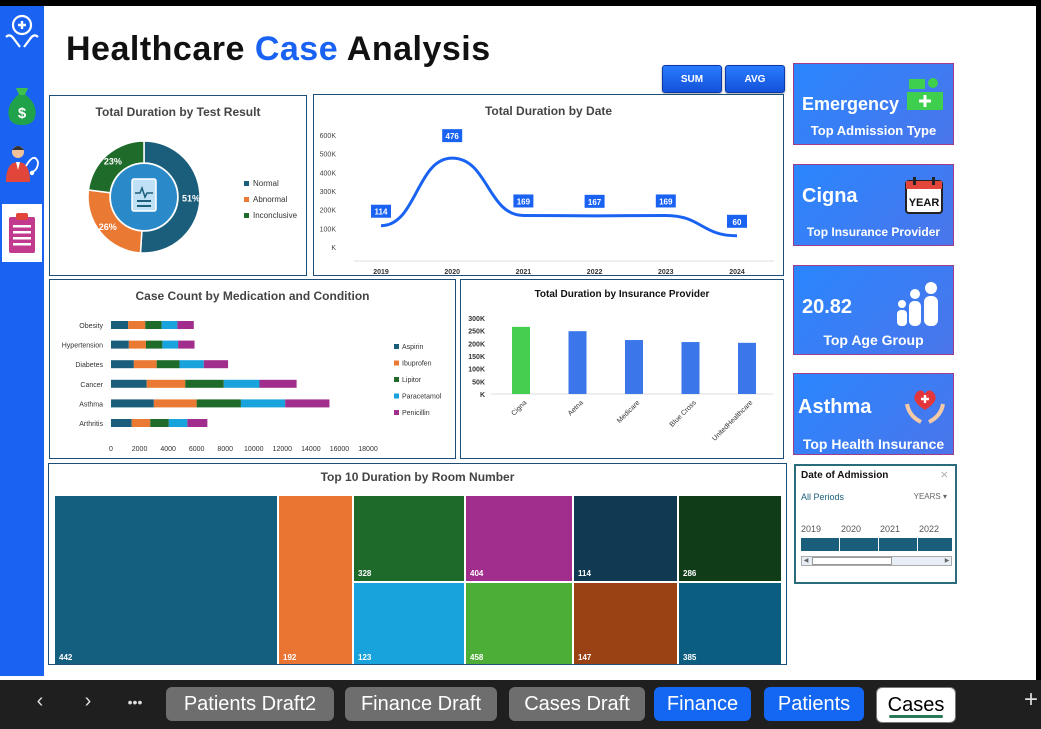 The height and width of the screenshot is (729, 1041). Describe the element at coordinates (924, 195) in the screenshot. I see `calendar-year-icon: YEAR` at that location.